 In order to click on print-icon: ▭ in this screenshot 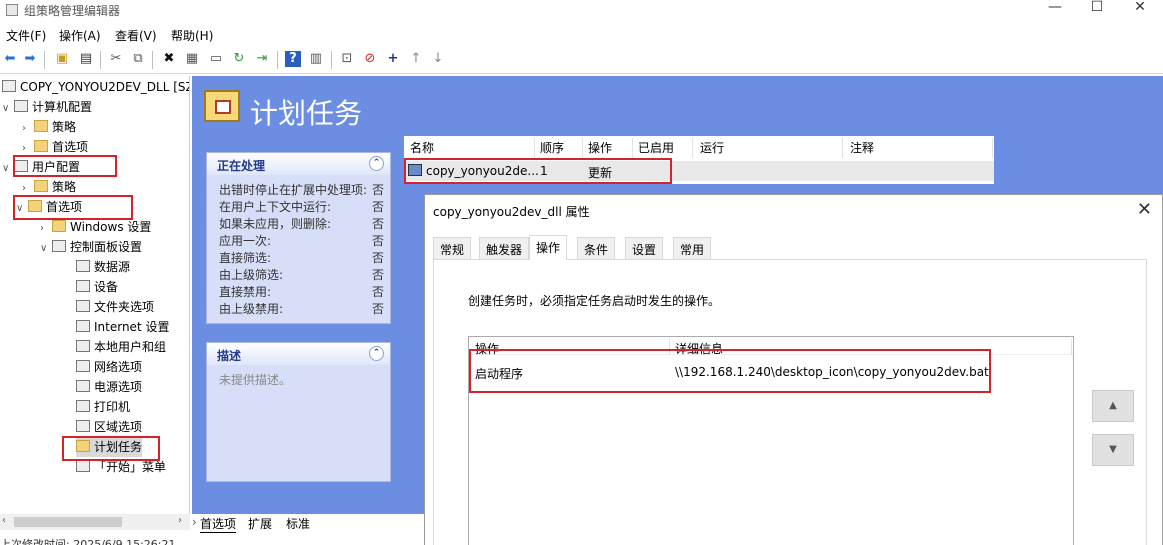, I will do `click(216, 59)`.